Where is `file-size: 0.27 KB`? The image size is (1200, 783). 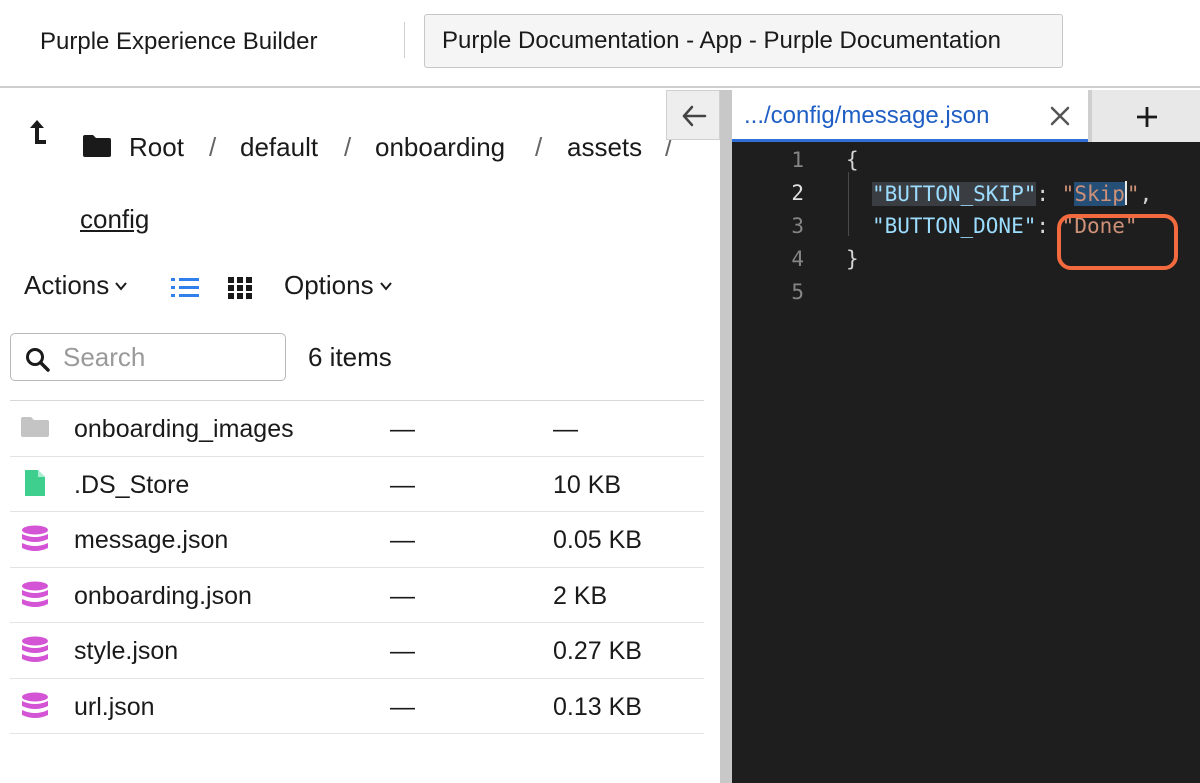 file-size: 0.27 KB is located at coordinates (597, 651).